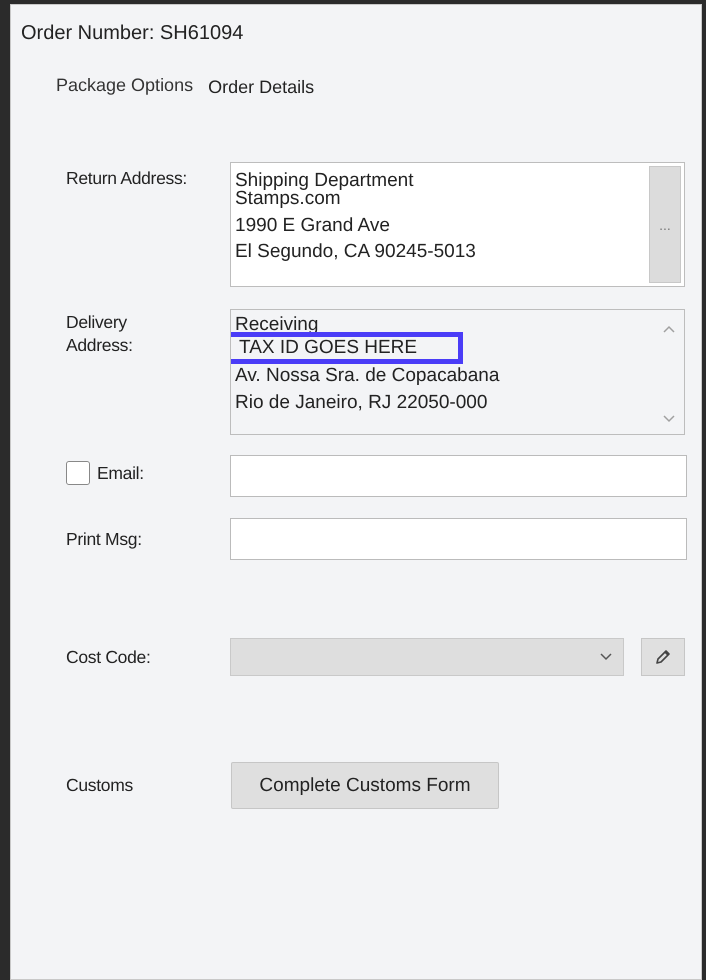 The height and width of the screenshot is (980, 706). What do you see at coordinates (127, 178) in the screenshot?
I see `field-label: Return Address:` at bounding box center [127, 178].